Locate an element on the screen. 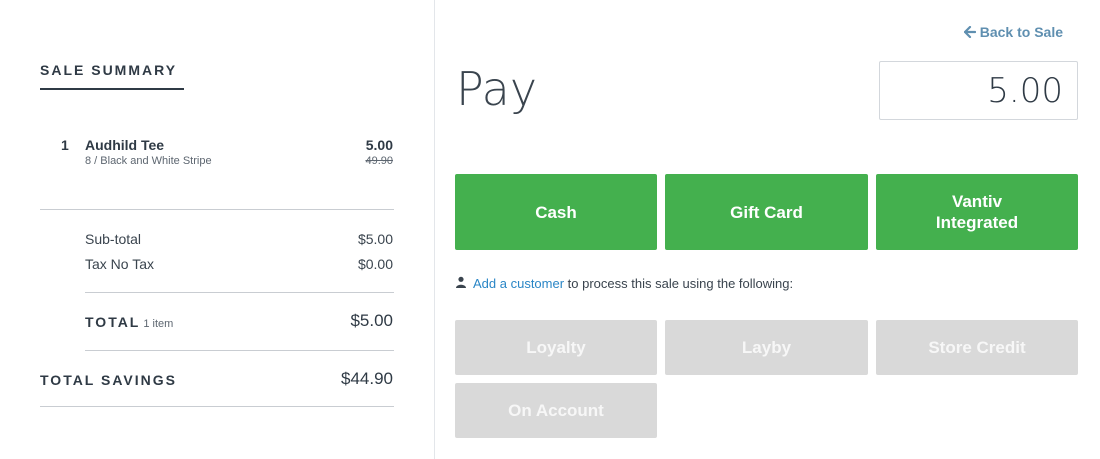 The image size is (1100, 459). arrow-left-icon is located at coordinates (969, 32).